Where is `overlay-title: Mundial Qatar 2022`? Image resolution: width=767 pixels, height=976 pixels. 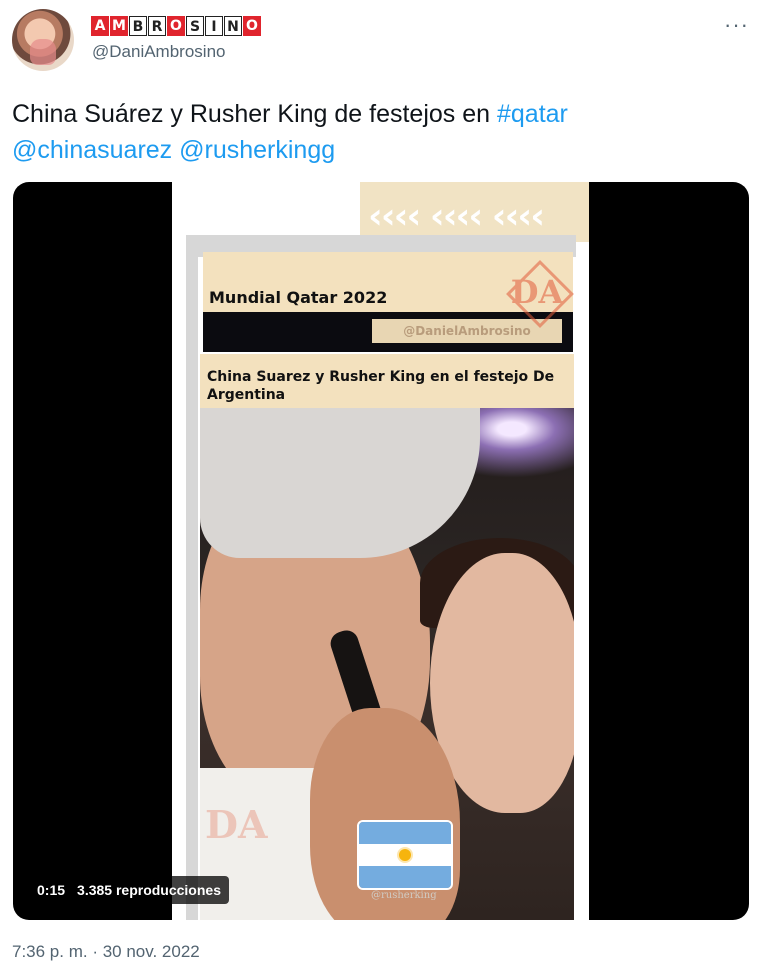 overlay-title: Mundial Qatar 2022 is located at coordinates (298, 297).